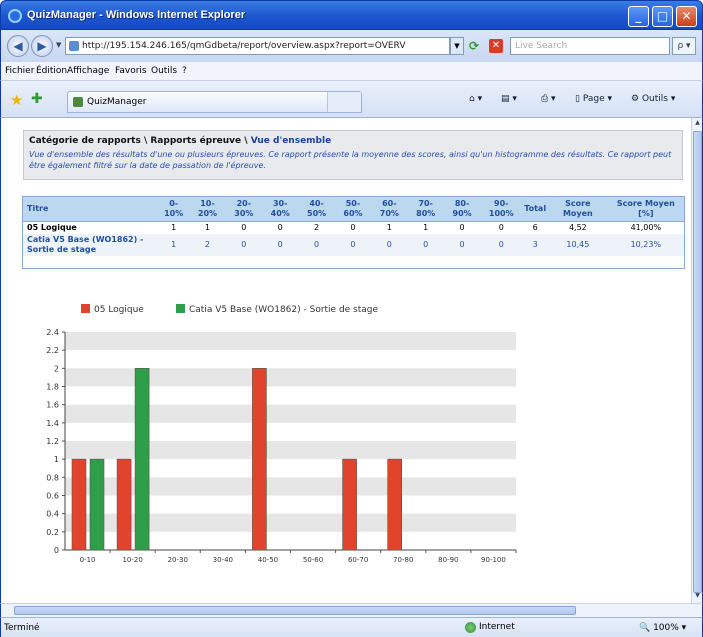  I want to click on table-cell: 2, so click(317, 227).